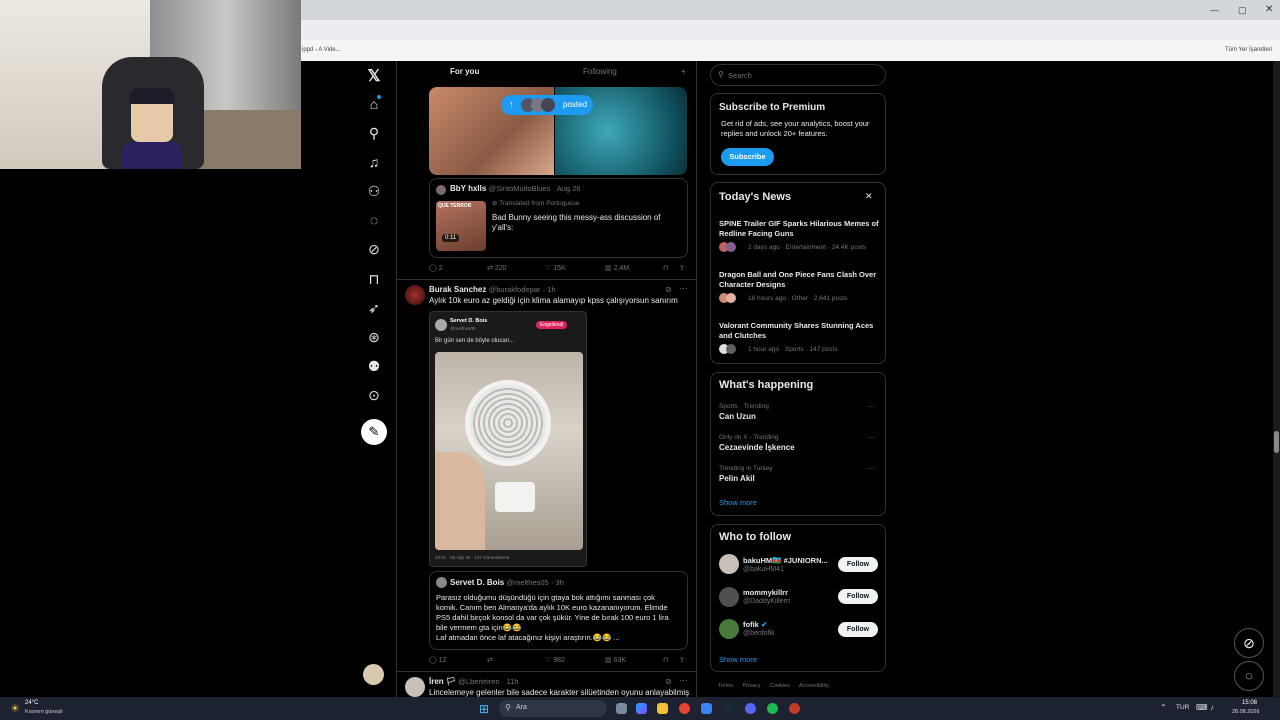  I want to click on compose-post-button: ✎, so click(374, 432).